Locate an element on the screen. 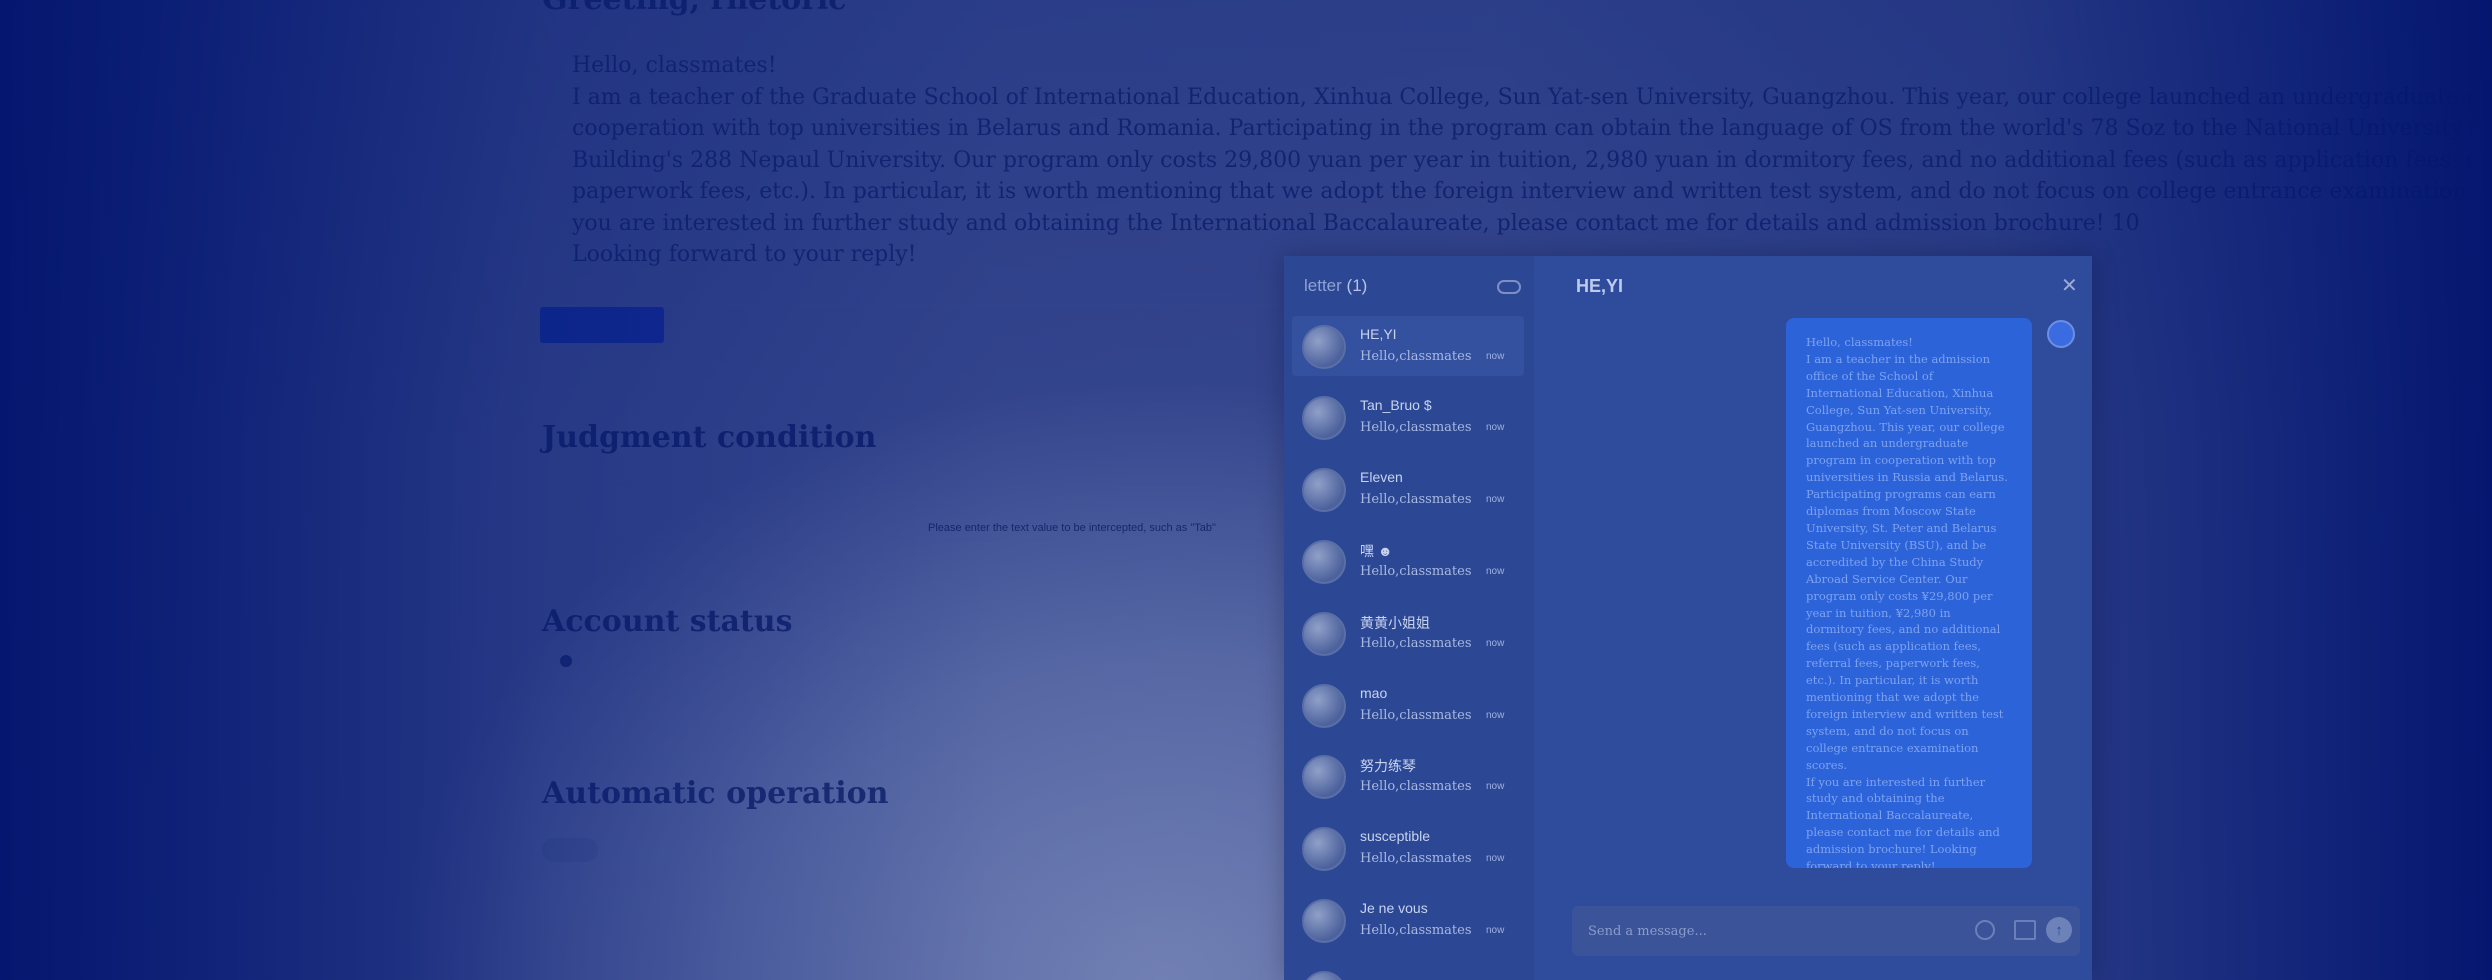  message-composer: ↑ is located at coordinates (1826, 931).